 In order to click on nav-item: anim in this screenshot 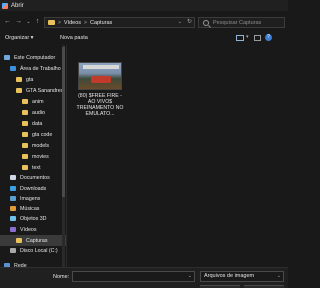, I will do `click(33, 101)`.